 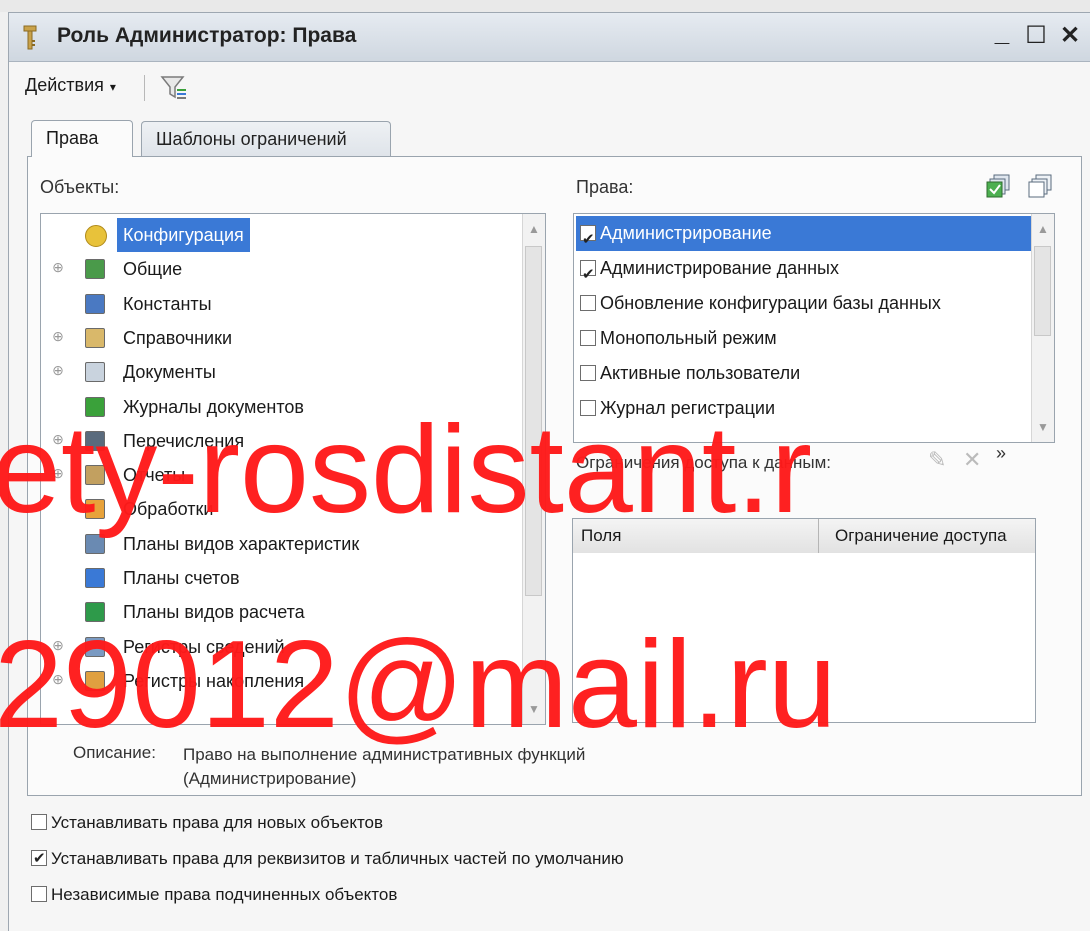 What do you see at coordinates (1001, 453) in the screenshot?
I see `more-icon: »` at bounding box center [1001, 453].